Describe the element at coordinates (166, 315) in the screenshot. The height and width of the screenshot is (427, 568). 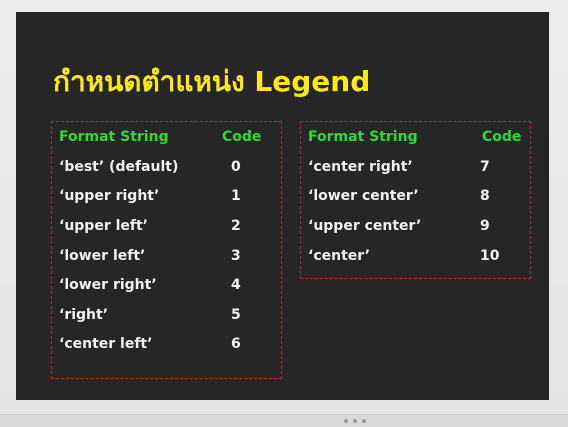
I see `table-row: ‘right’ 5` at that location.